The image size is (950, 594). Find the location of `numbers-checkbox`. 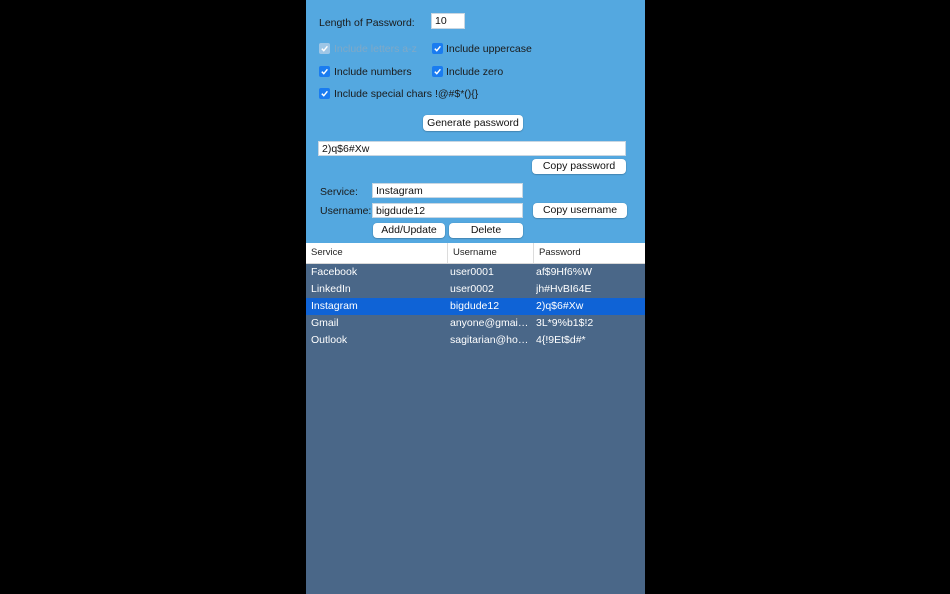

numbers-checkbox is located at coordinates (324, 71).